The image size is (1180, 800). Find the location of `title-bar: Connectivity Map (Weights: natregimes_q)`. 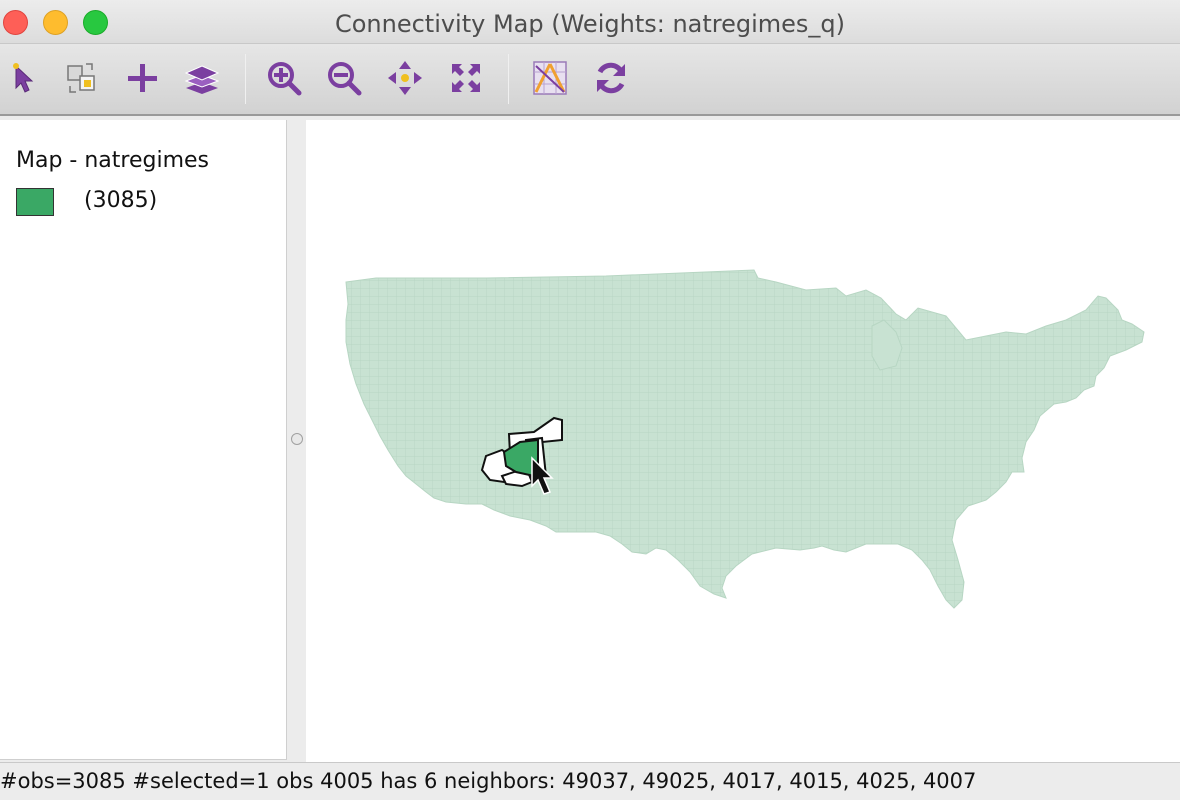

title-bar: Connectivity Map (Weights: natregimes_q) is located at coordinates (590, 22).